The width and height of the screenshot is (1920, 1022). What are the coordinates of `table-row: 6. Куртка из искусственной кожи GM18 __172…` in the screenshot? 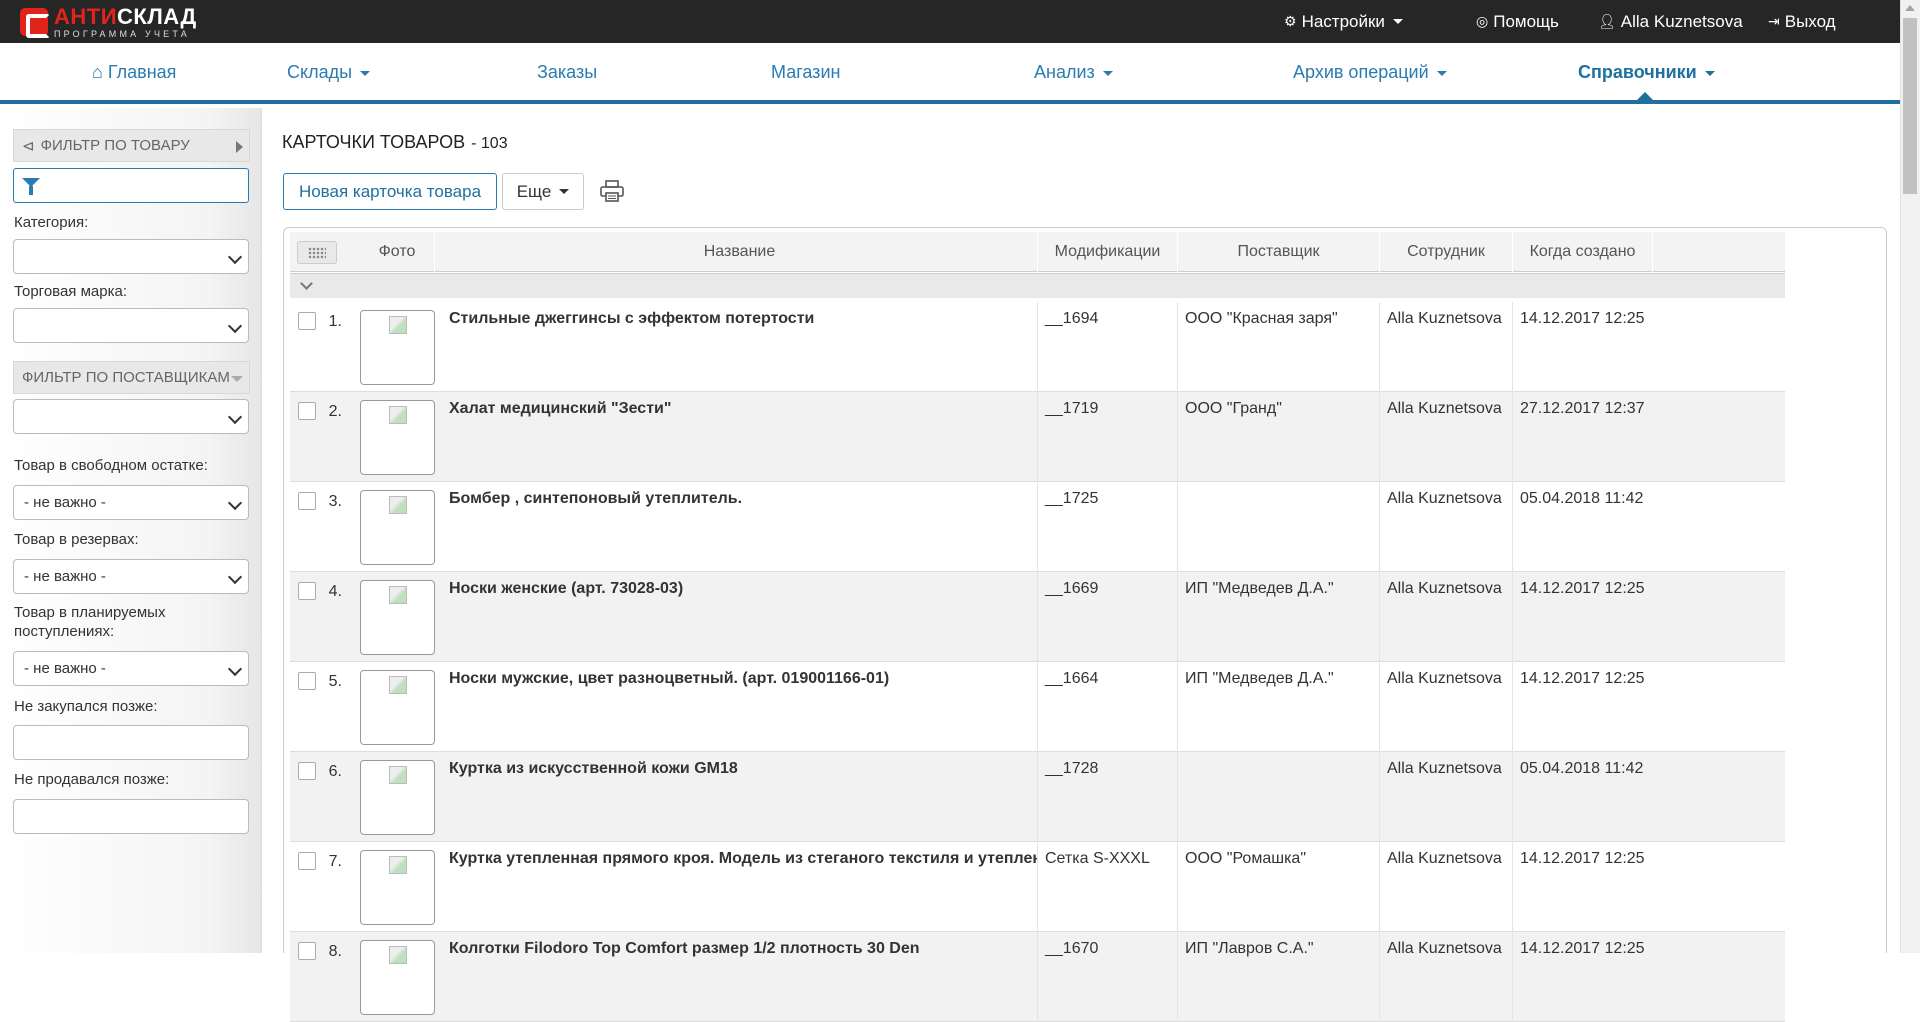 It's located at (1037, 797).